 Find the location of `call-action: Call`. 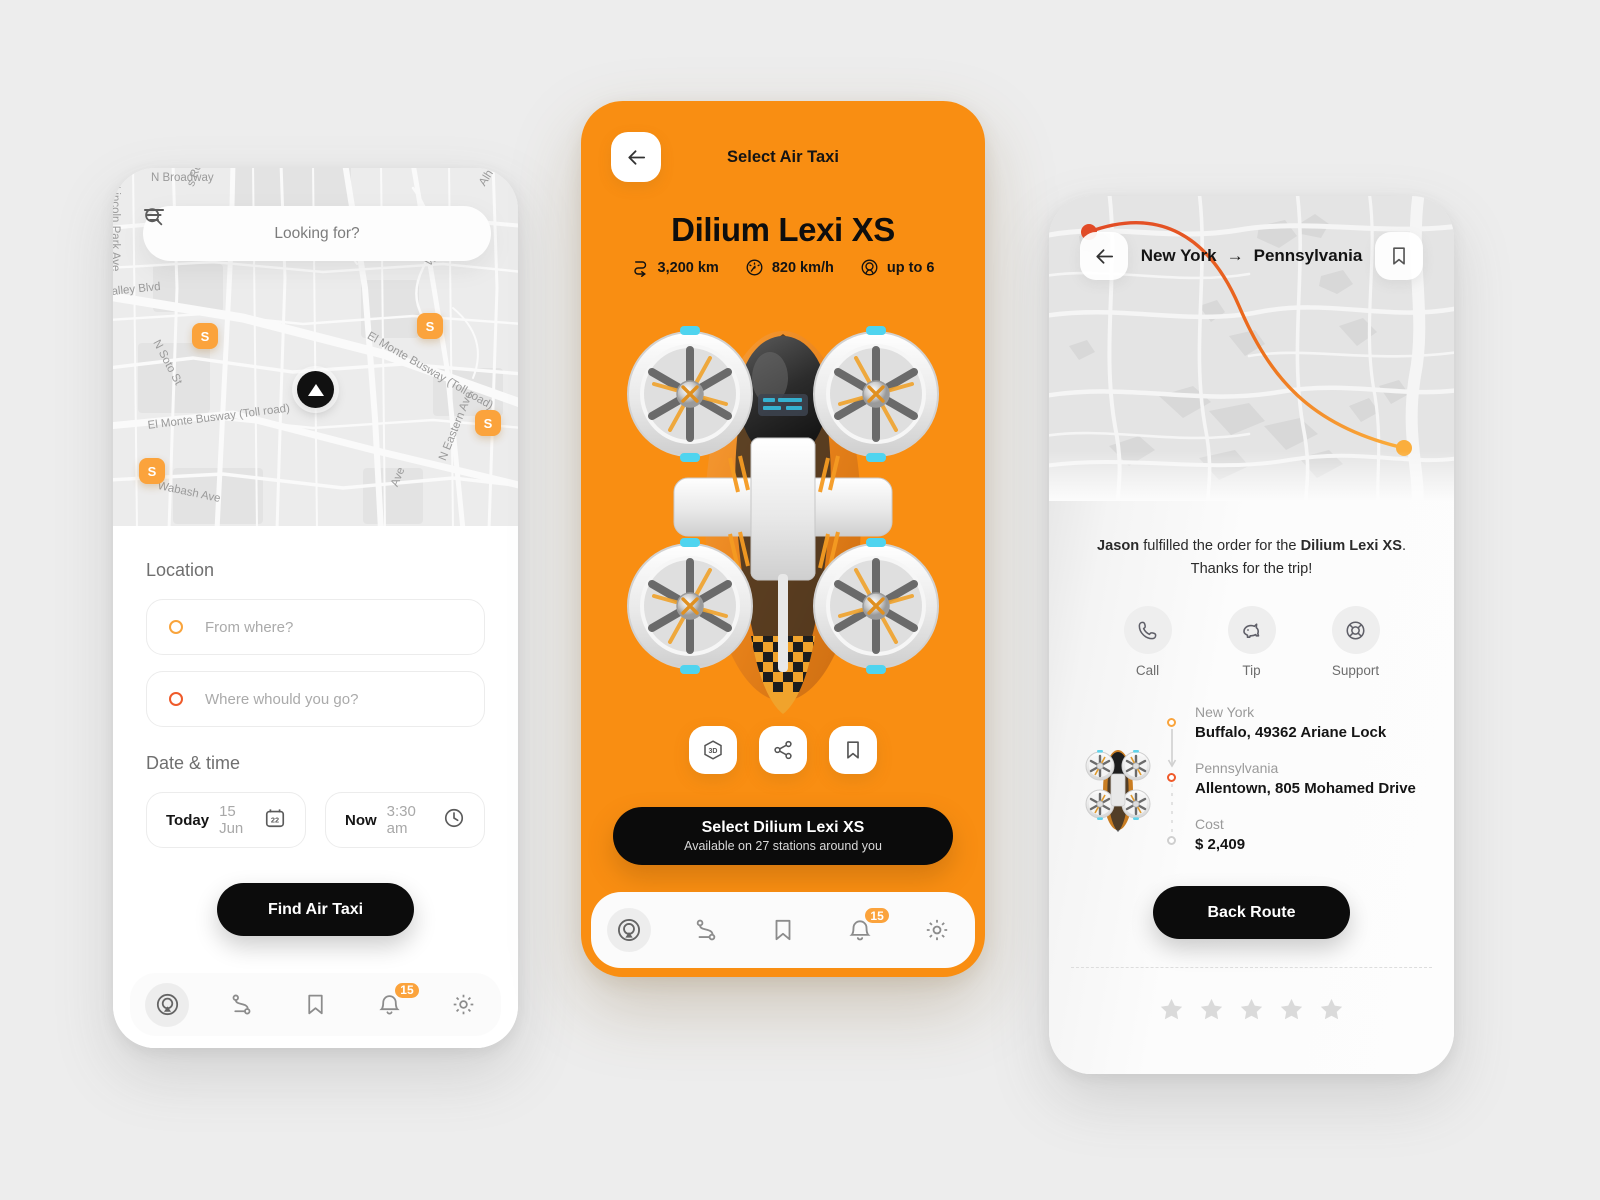

call-action: Call is located at coordinates (1147, 642).